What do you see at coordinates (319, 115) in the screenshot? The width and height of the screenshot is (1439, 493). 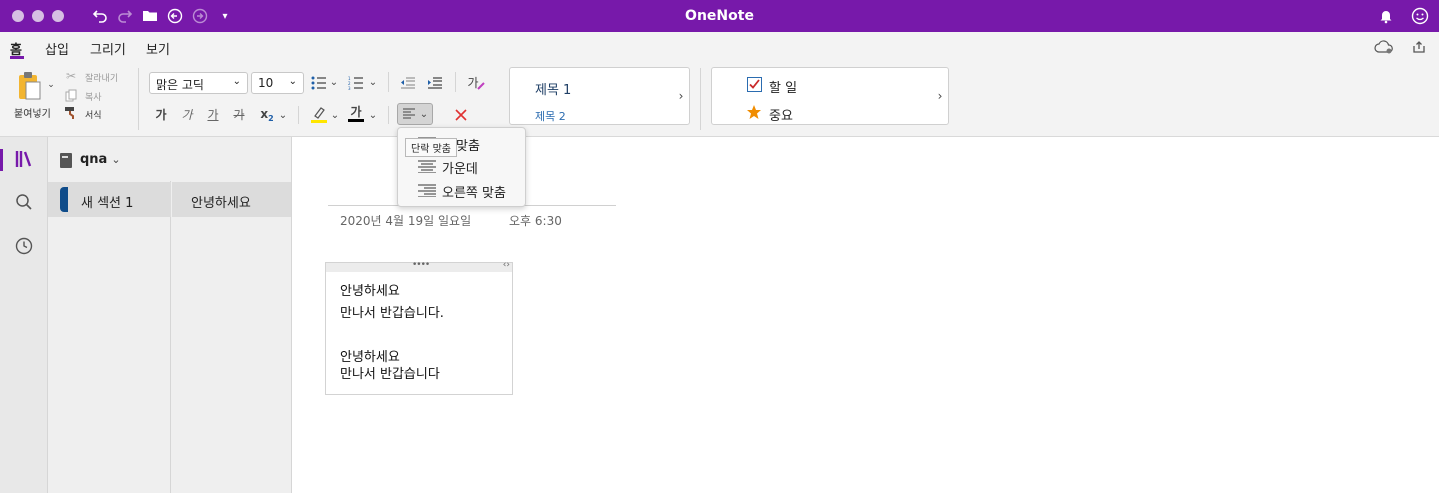 I see `highlight-icon` at bounding box center [319, 115].